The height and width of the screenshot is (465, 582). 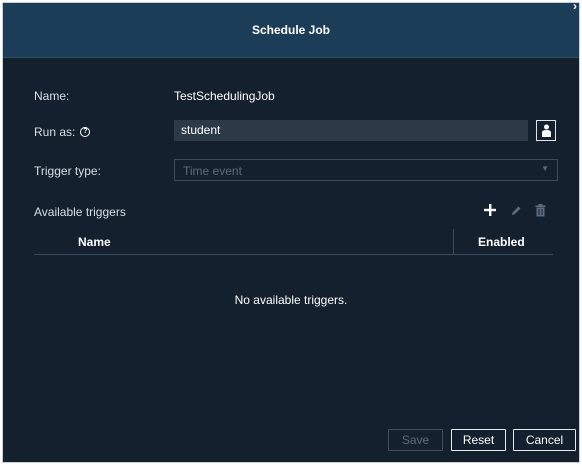 What do you see at coordinates (544, 440) in the screenshot?
I see `cancel-button: Cancel` at bounding box center [544, 440].